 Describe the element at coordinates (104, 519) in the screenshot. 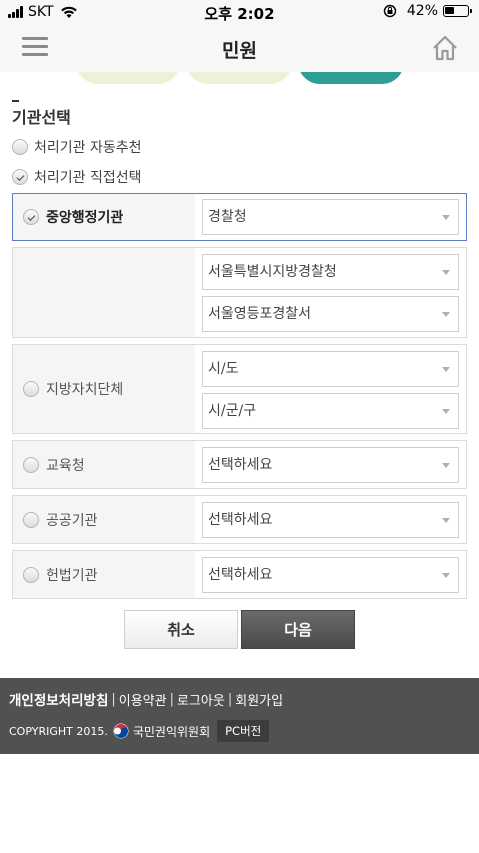

I see `agency-public-label-cell: 공공기관` at that location.